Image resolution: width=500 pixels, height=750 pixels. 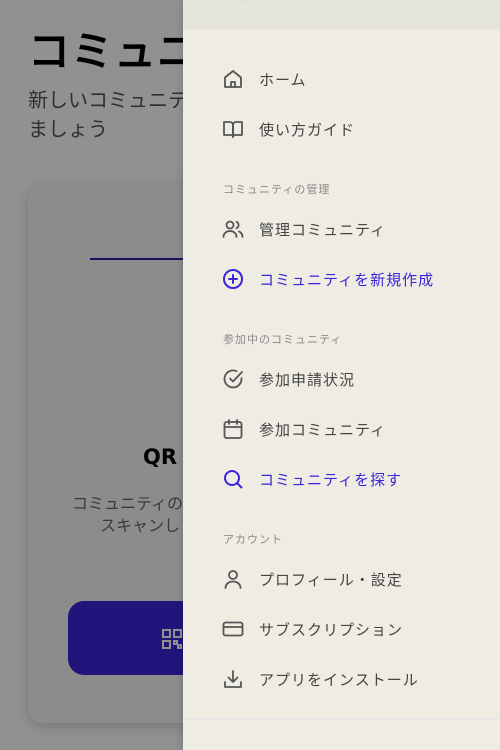 I want to click on menu-item-create-community: コミュニティを新規作成, so click(x=327, y=279).